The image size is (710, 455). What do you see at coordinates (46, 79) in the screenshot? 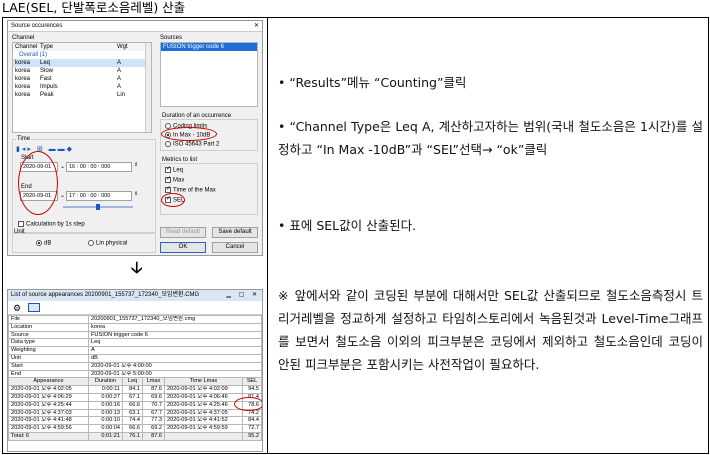
I see `type-cell: Fast` at bounding box center [46, 79].